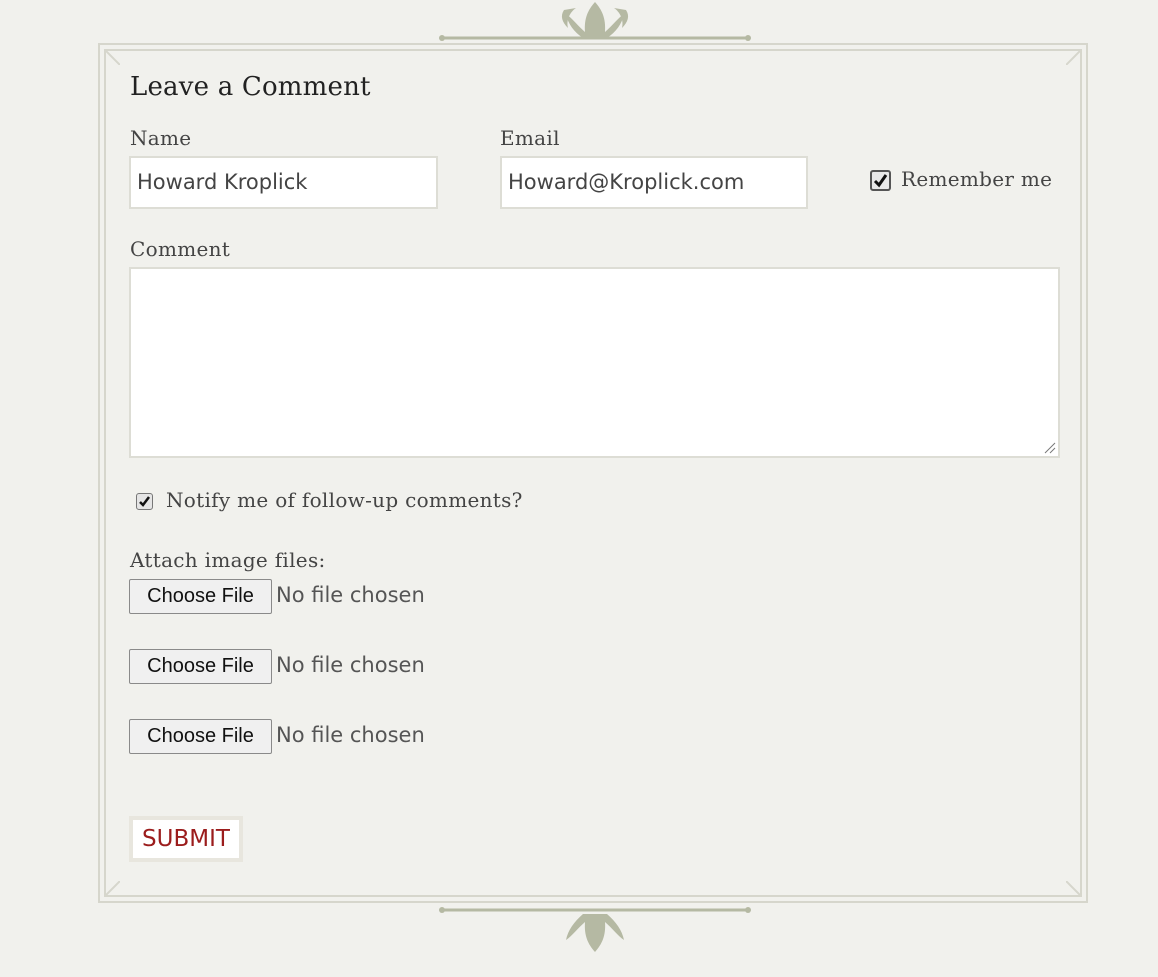 This screenshot has width=1158, height=977. I want to click on name-label: Name, so click(161, 138).